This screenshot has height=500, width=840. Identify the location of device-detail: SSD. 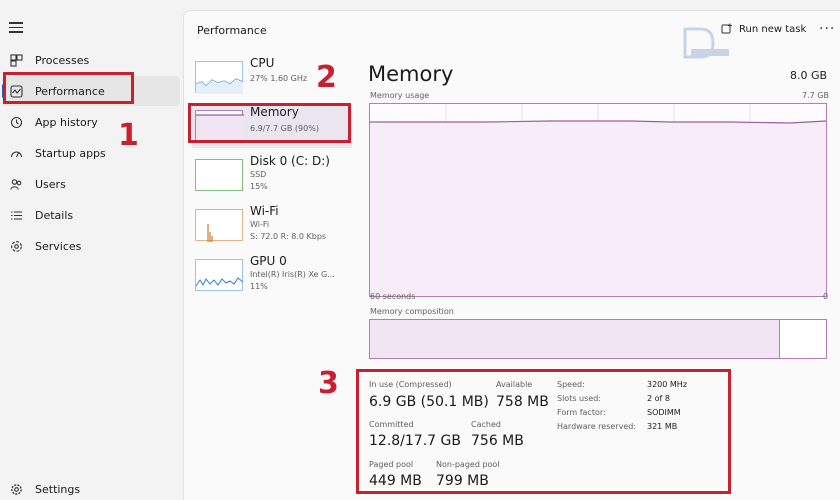
(258, 174).